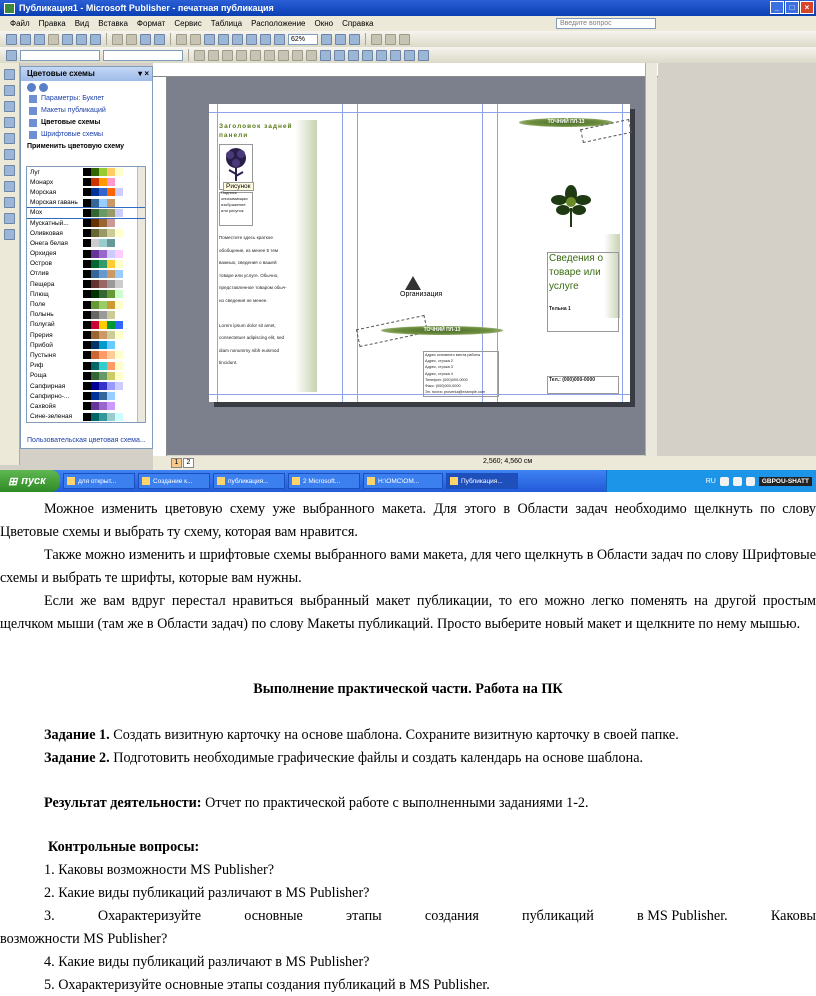 Image resolution: width=816 pixels, height=996 pixels. What do you see at coordinates (86, 406) in the screenshot?
I see `color-scheme-item: Сахвойя` at bounding box center [86, 406].